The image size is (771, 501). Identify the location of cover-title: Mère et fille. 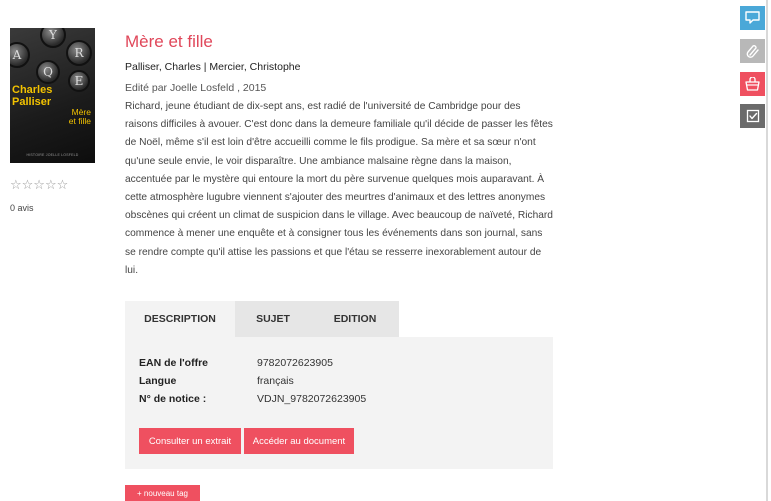
(79, 116).